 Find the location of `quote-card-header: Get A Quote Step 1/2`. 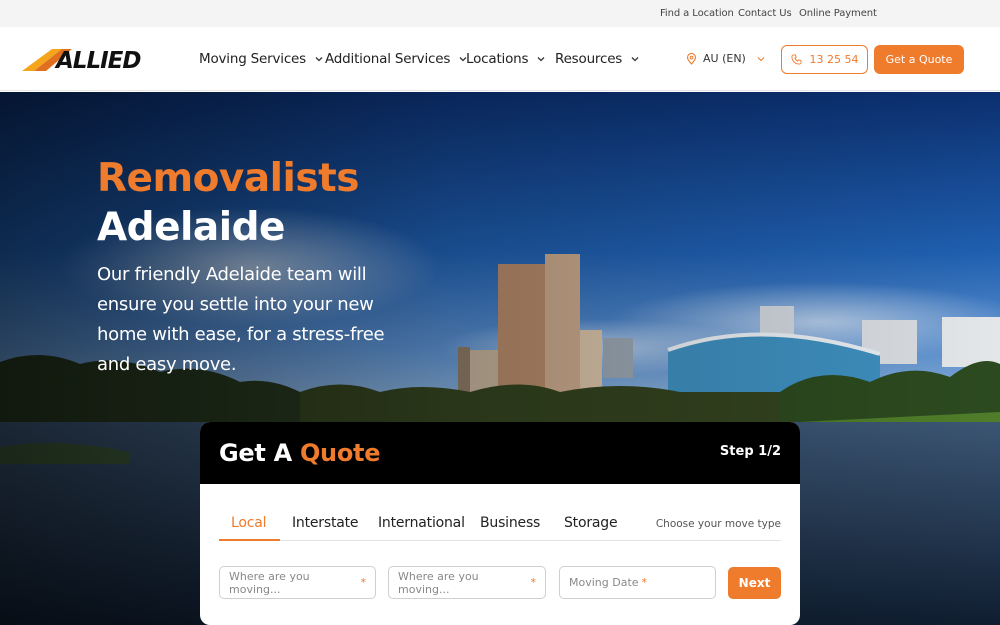

quote-card-header: Get A Quote Step 1/2 is located at coordinates (500, 453).